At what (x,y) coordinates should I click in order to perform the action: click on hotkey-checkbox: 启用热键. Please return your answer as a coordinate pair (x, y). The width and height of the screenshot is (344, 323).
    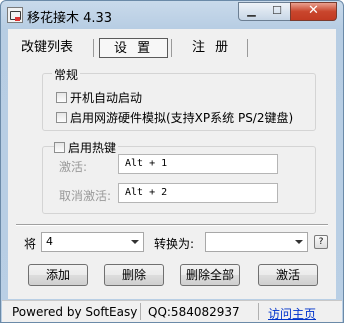
    Looking at the image, I should click on (86, 147).